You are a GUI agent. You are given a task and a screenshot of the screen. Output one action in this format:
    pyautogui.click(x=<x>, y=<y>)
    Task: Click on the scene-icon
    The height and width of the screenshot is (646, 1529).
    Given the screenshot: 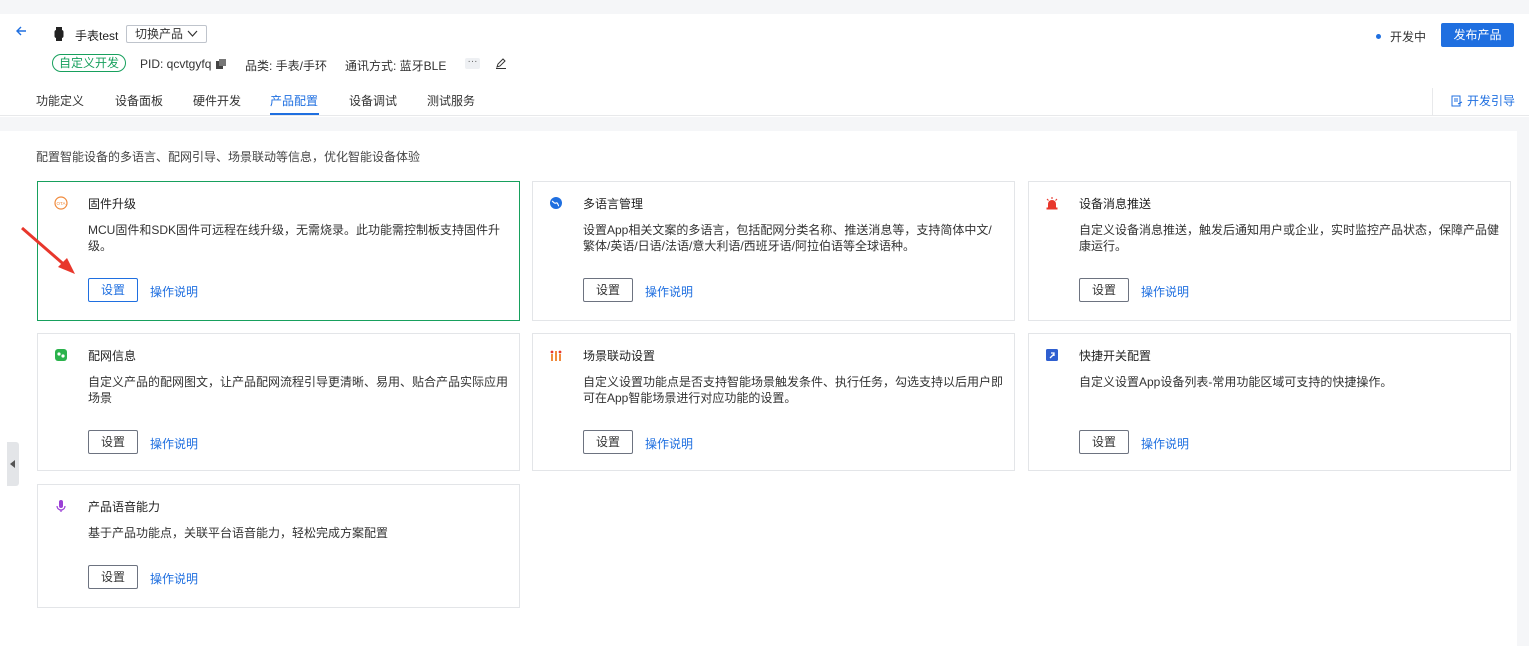 What is the action you would take?
    pyautogui.click(x=556, y=355)
    